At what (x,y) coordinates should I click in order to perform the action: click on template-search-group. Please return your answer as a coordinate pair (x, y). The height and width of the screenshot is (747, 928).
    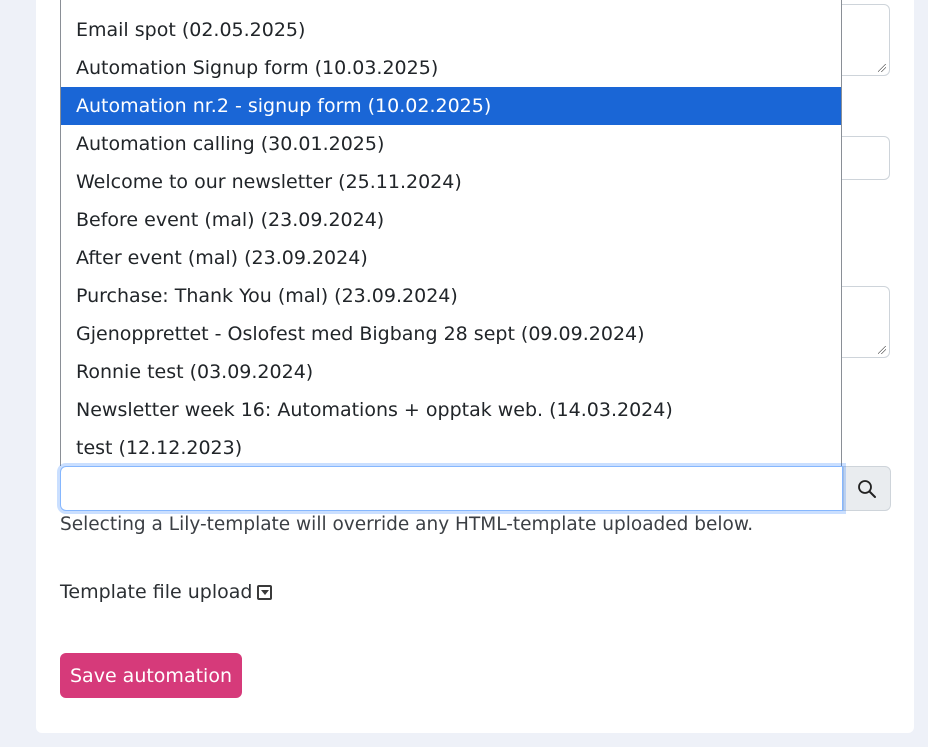
    Looking at the image, I should click on (475, 488).